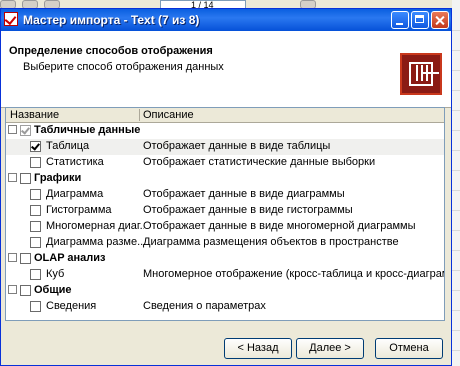 The width and height of the screenshot is (460, 366). Describe the element at coordinates (34, 115) in the screenshot. I see `column-name: Название` at that location.